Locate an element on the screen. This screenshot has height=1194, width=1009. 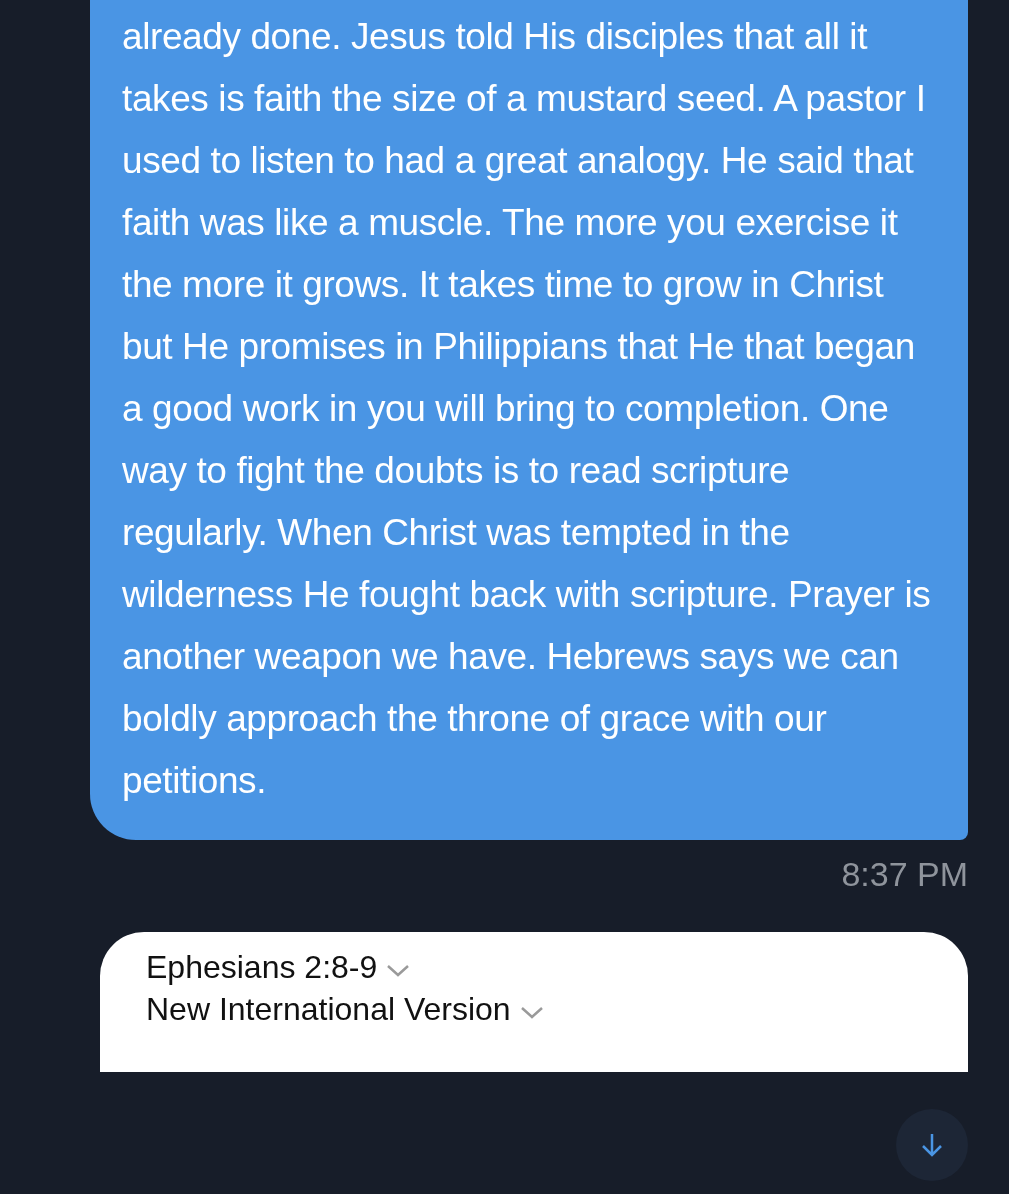
link-card: Ephesians 2:8-9 New International Version is located at coordinates (534, 1002).